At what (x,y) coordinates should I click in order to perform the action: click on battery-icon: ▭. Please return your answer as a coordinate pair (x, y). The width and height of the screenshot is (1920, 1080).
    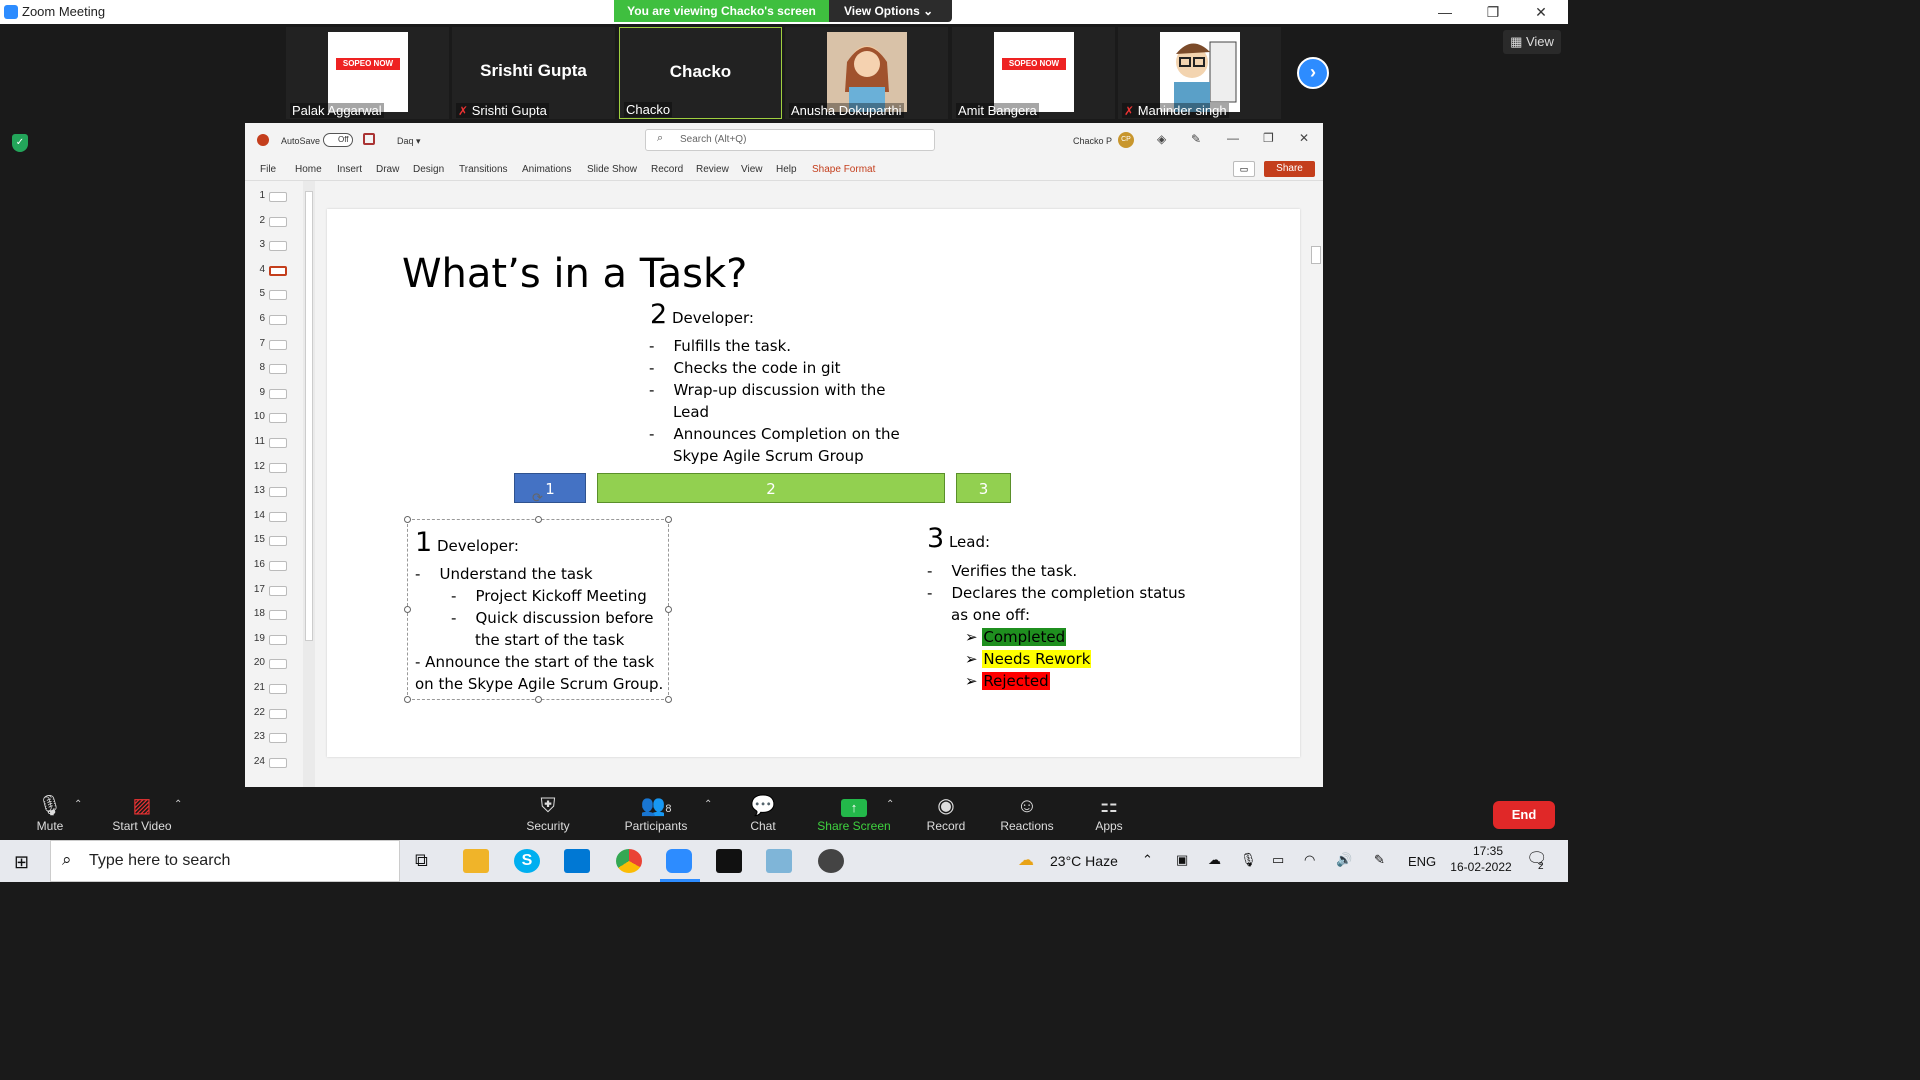
    Looking at the image, I should click on (1278, 860).